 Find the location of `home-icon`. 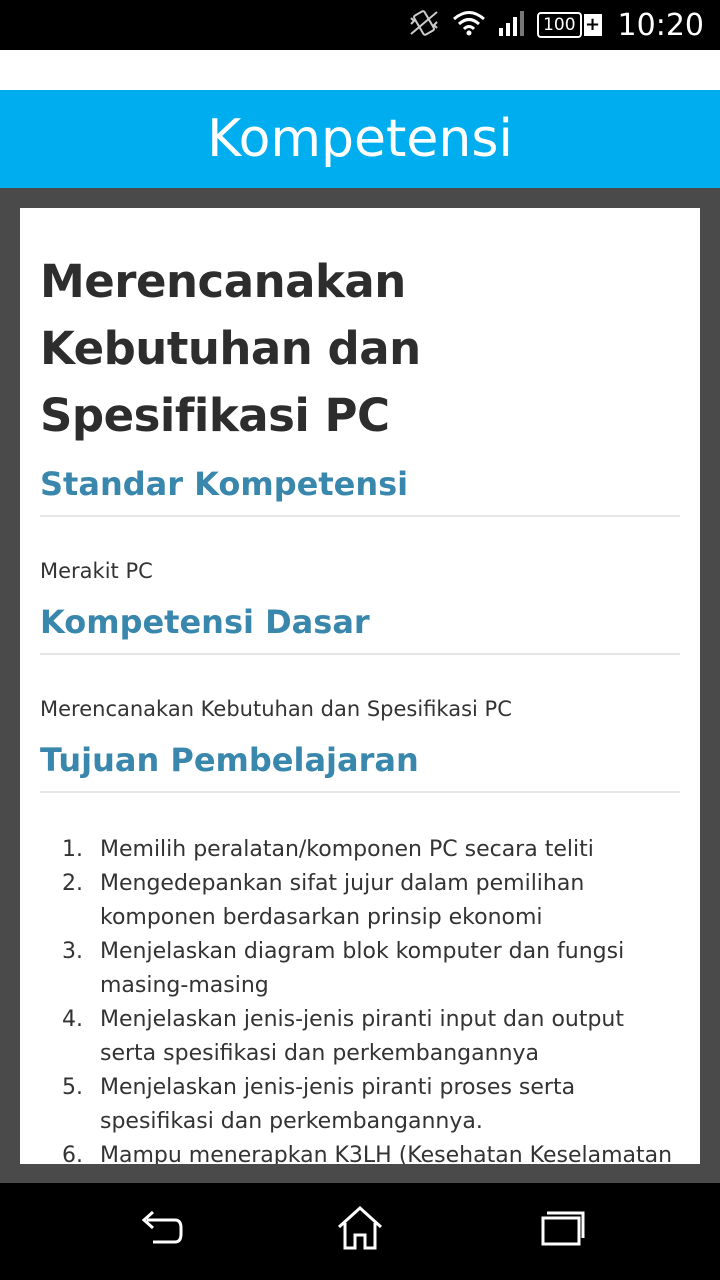

home-icon is located at coordinates (360, 1230).